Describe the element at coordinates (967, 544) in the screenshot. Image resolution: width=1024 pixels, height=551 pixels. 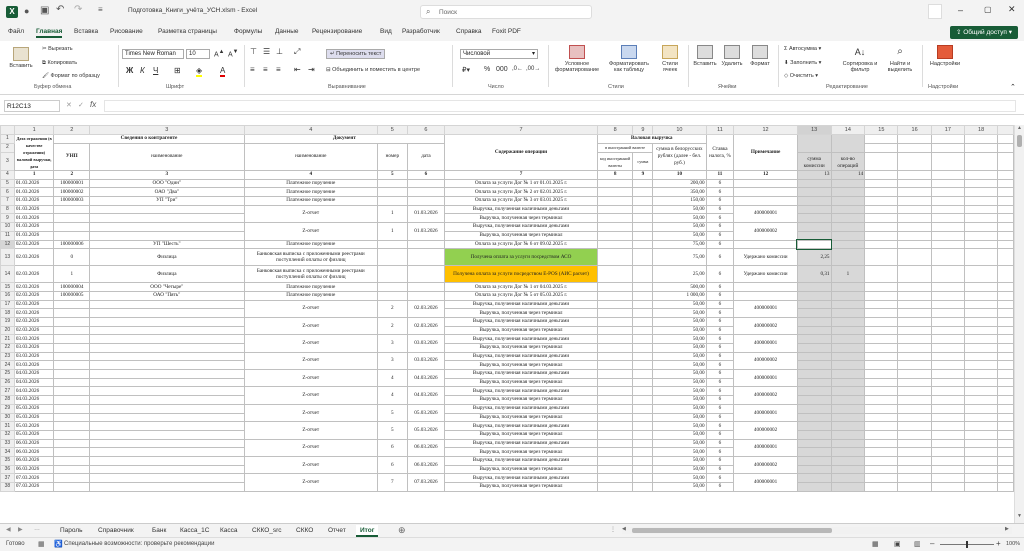
I see `zoom-slider` at that location.